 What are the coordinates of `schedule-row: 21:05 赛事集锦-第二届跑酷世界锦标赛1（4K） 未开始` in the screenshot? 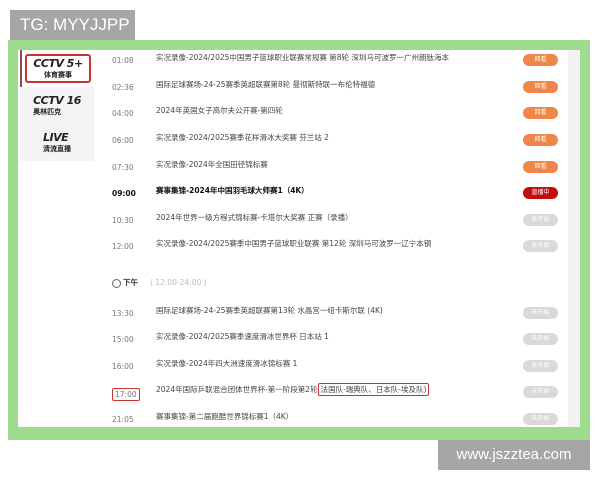 It's located at (298, 418).